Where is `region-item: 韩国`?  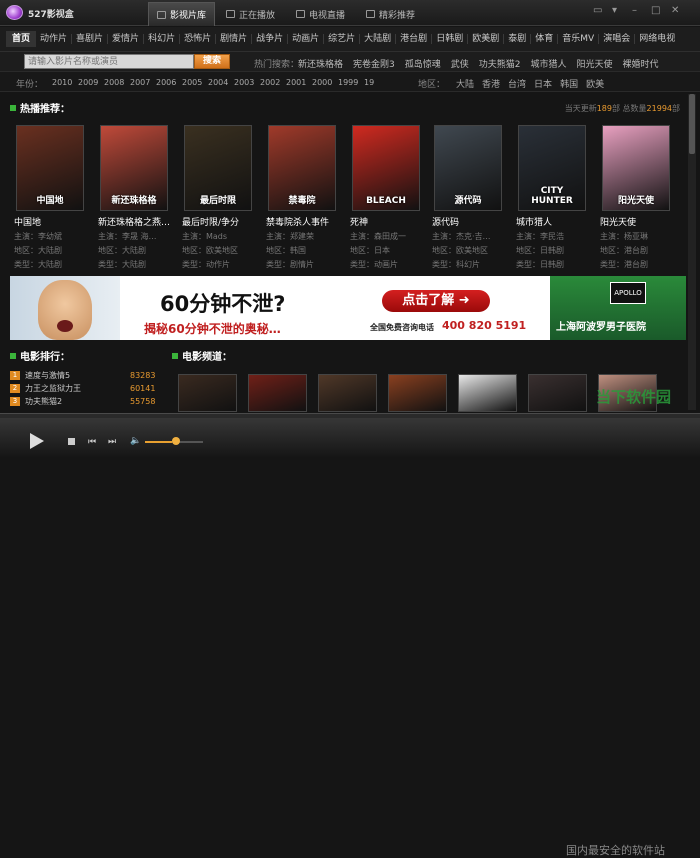
region-item: 韩国 is located at coordinates (569, 83).